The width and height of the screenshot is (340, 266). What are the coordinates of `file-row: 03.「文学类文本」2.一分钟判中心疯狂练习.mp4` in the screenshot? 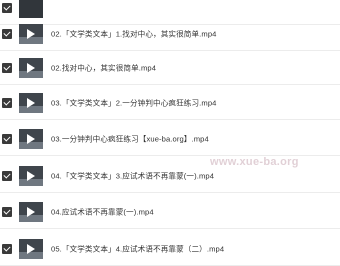 It's located at (170, 103).